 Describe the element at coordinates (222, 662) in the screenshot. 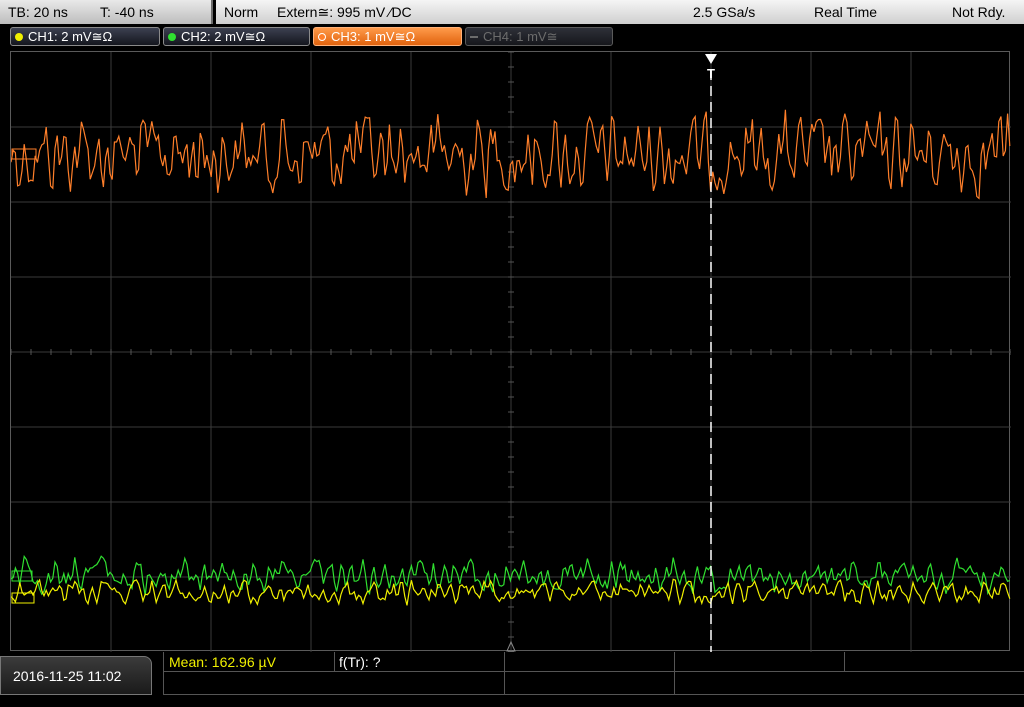

I see `mean-measurement: Mean: 162.96 µV` at that location.